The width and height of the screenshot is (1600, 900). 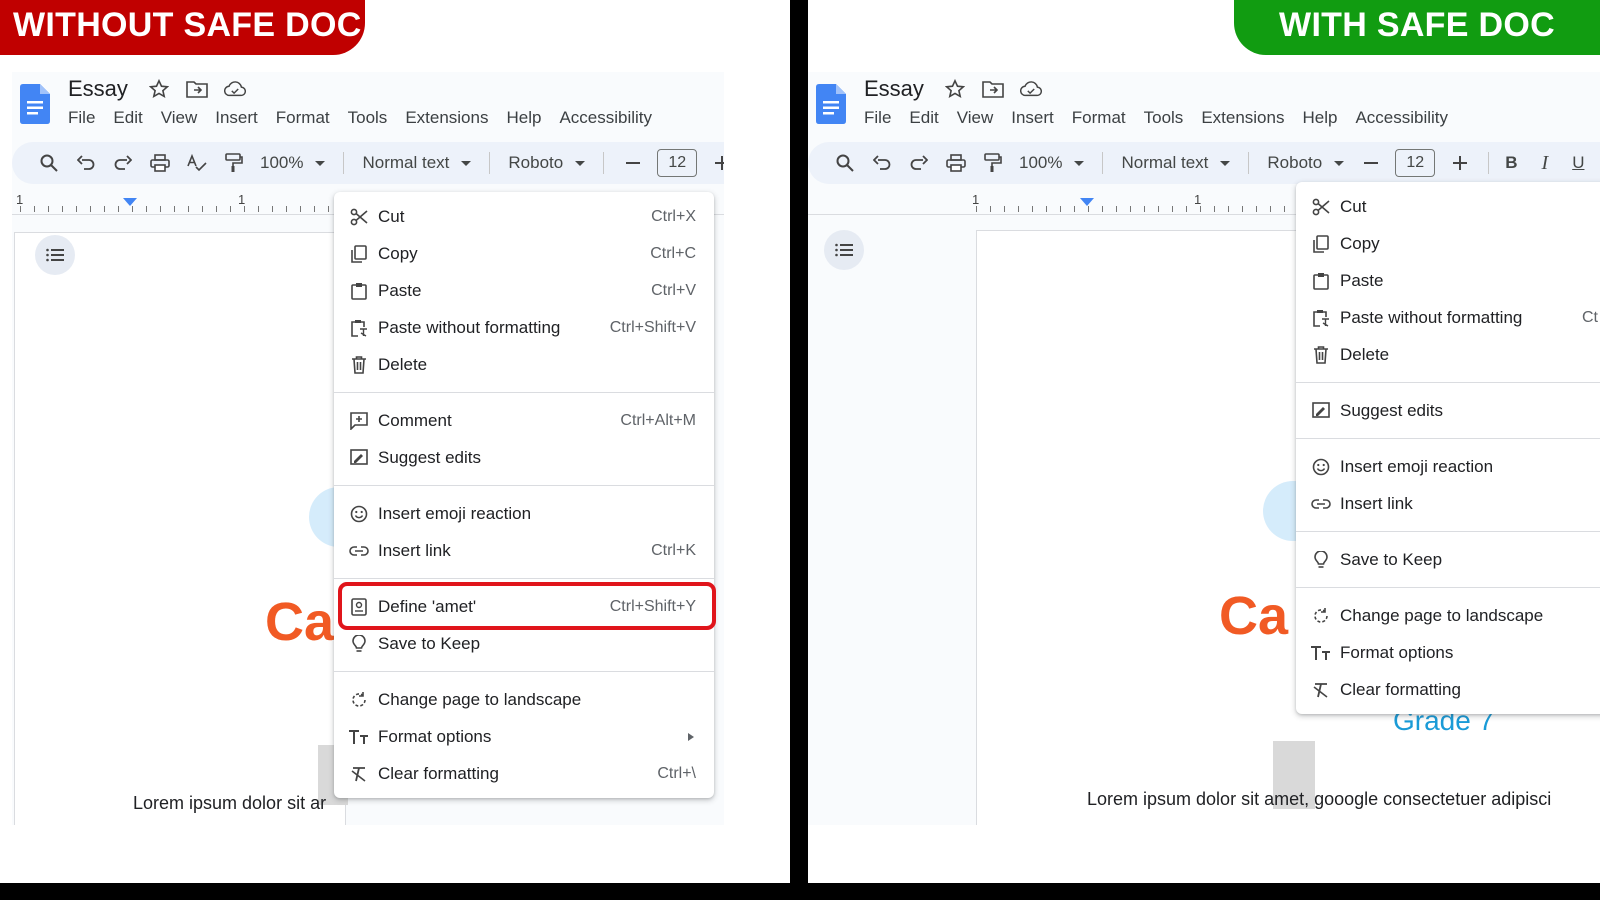 What do you see at coordinates (524, 253) in the screenshot?
I see `menu-item-copy: Copy Ctrl+C` at bounding box center [524, 253].